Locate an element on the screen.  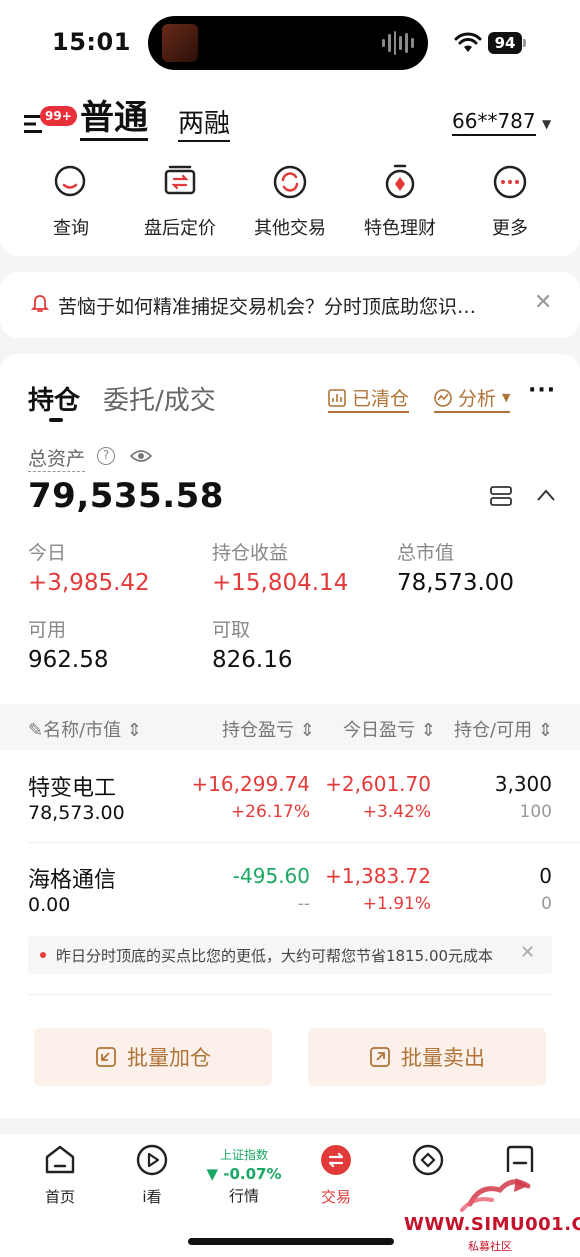
batch-sell-button: 批量卖出 is located at coordinates (427, 1057).